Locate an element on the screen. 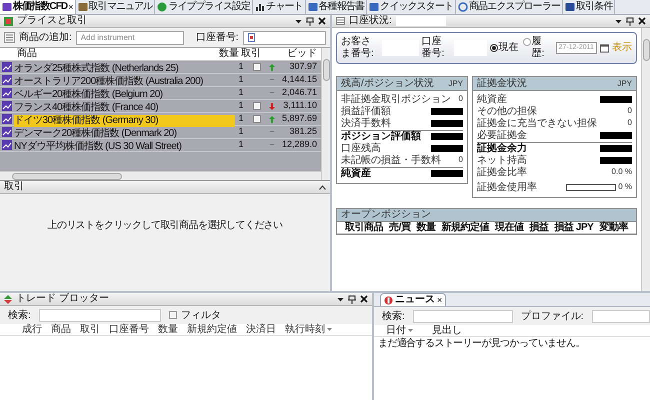 The image size is (650, 400). workspace-tab: クイックスタート is located at coordinates (411, 7).